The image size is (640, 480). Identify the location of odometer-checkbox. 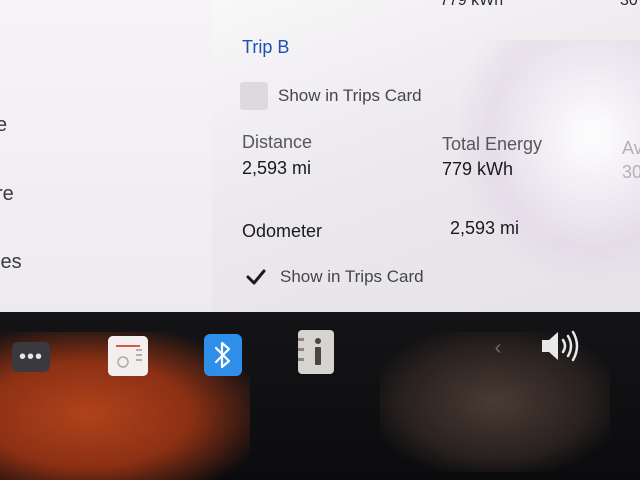
(256, 277).